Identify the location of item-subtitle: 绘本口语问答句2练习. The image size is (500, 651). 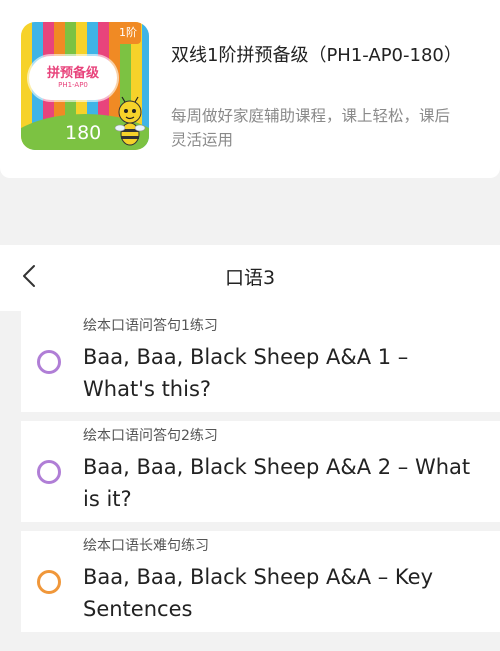
(150, 436).